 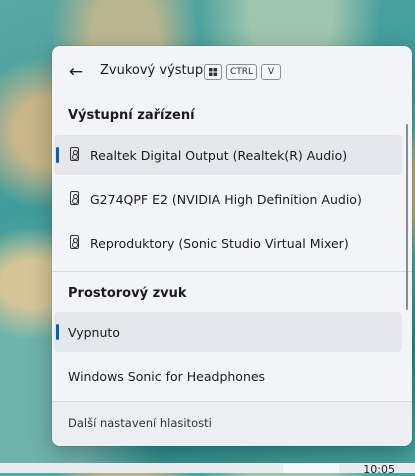 I want to click on spatial-item-windows-sonic: Windows Sonic for Headphones, so click(x=228, y=376).